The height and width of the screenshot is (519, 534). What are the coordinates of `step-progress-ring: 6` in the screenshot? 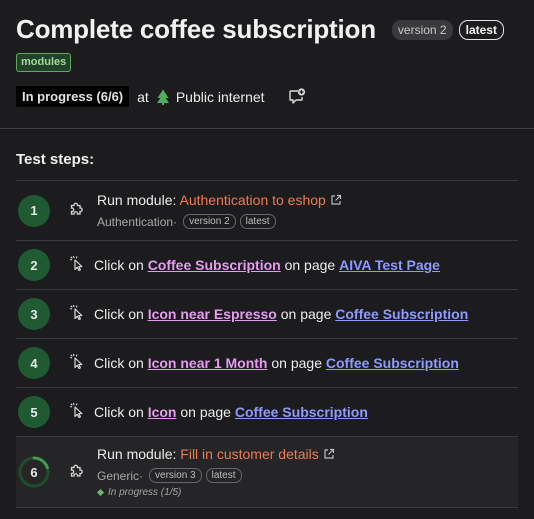 It's located at (34, 472).